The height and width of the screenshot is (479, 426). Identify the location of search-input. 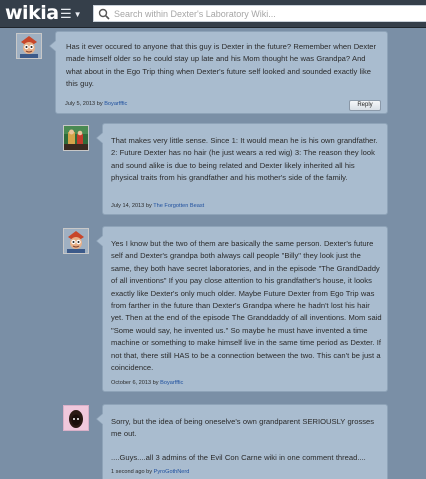
(264, 13).